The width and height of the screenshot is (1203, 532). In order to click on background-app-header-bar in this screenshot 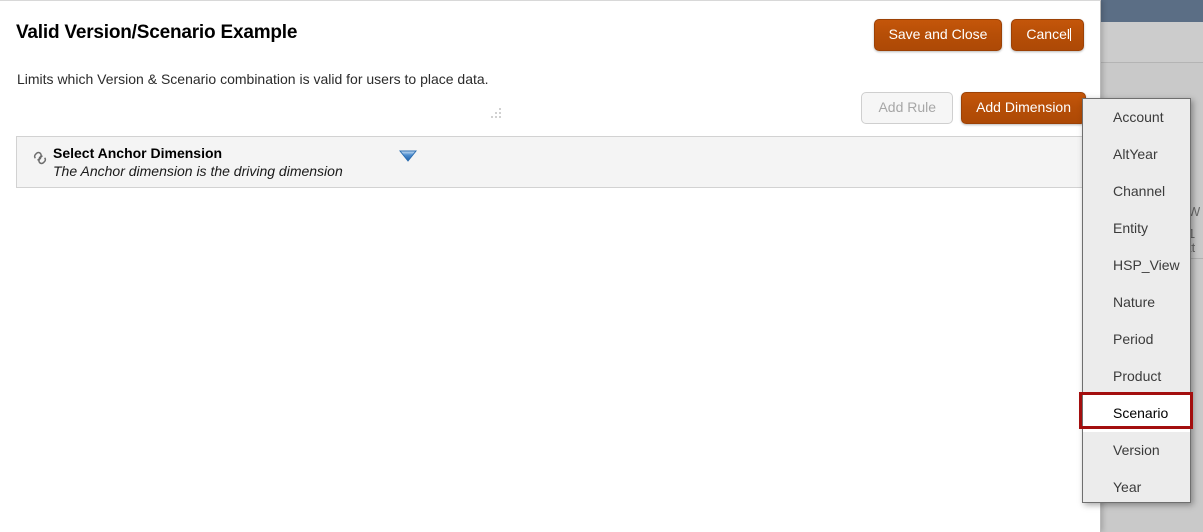, I will do `click(1151, 11)`.